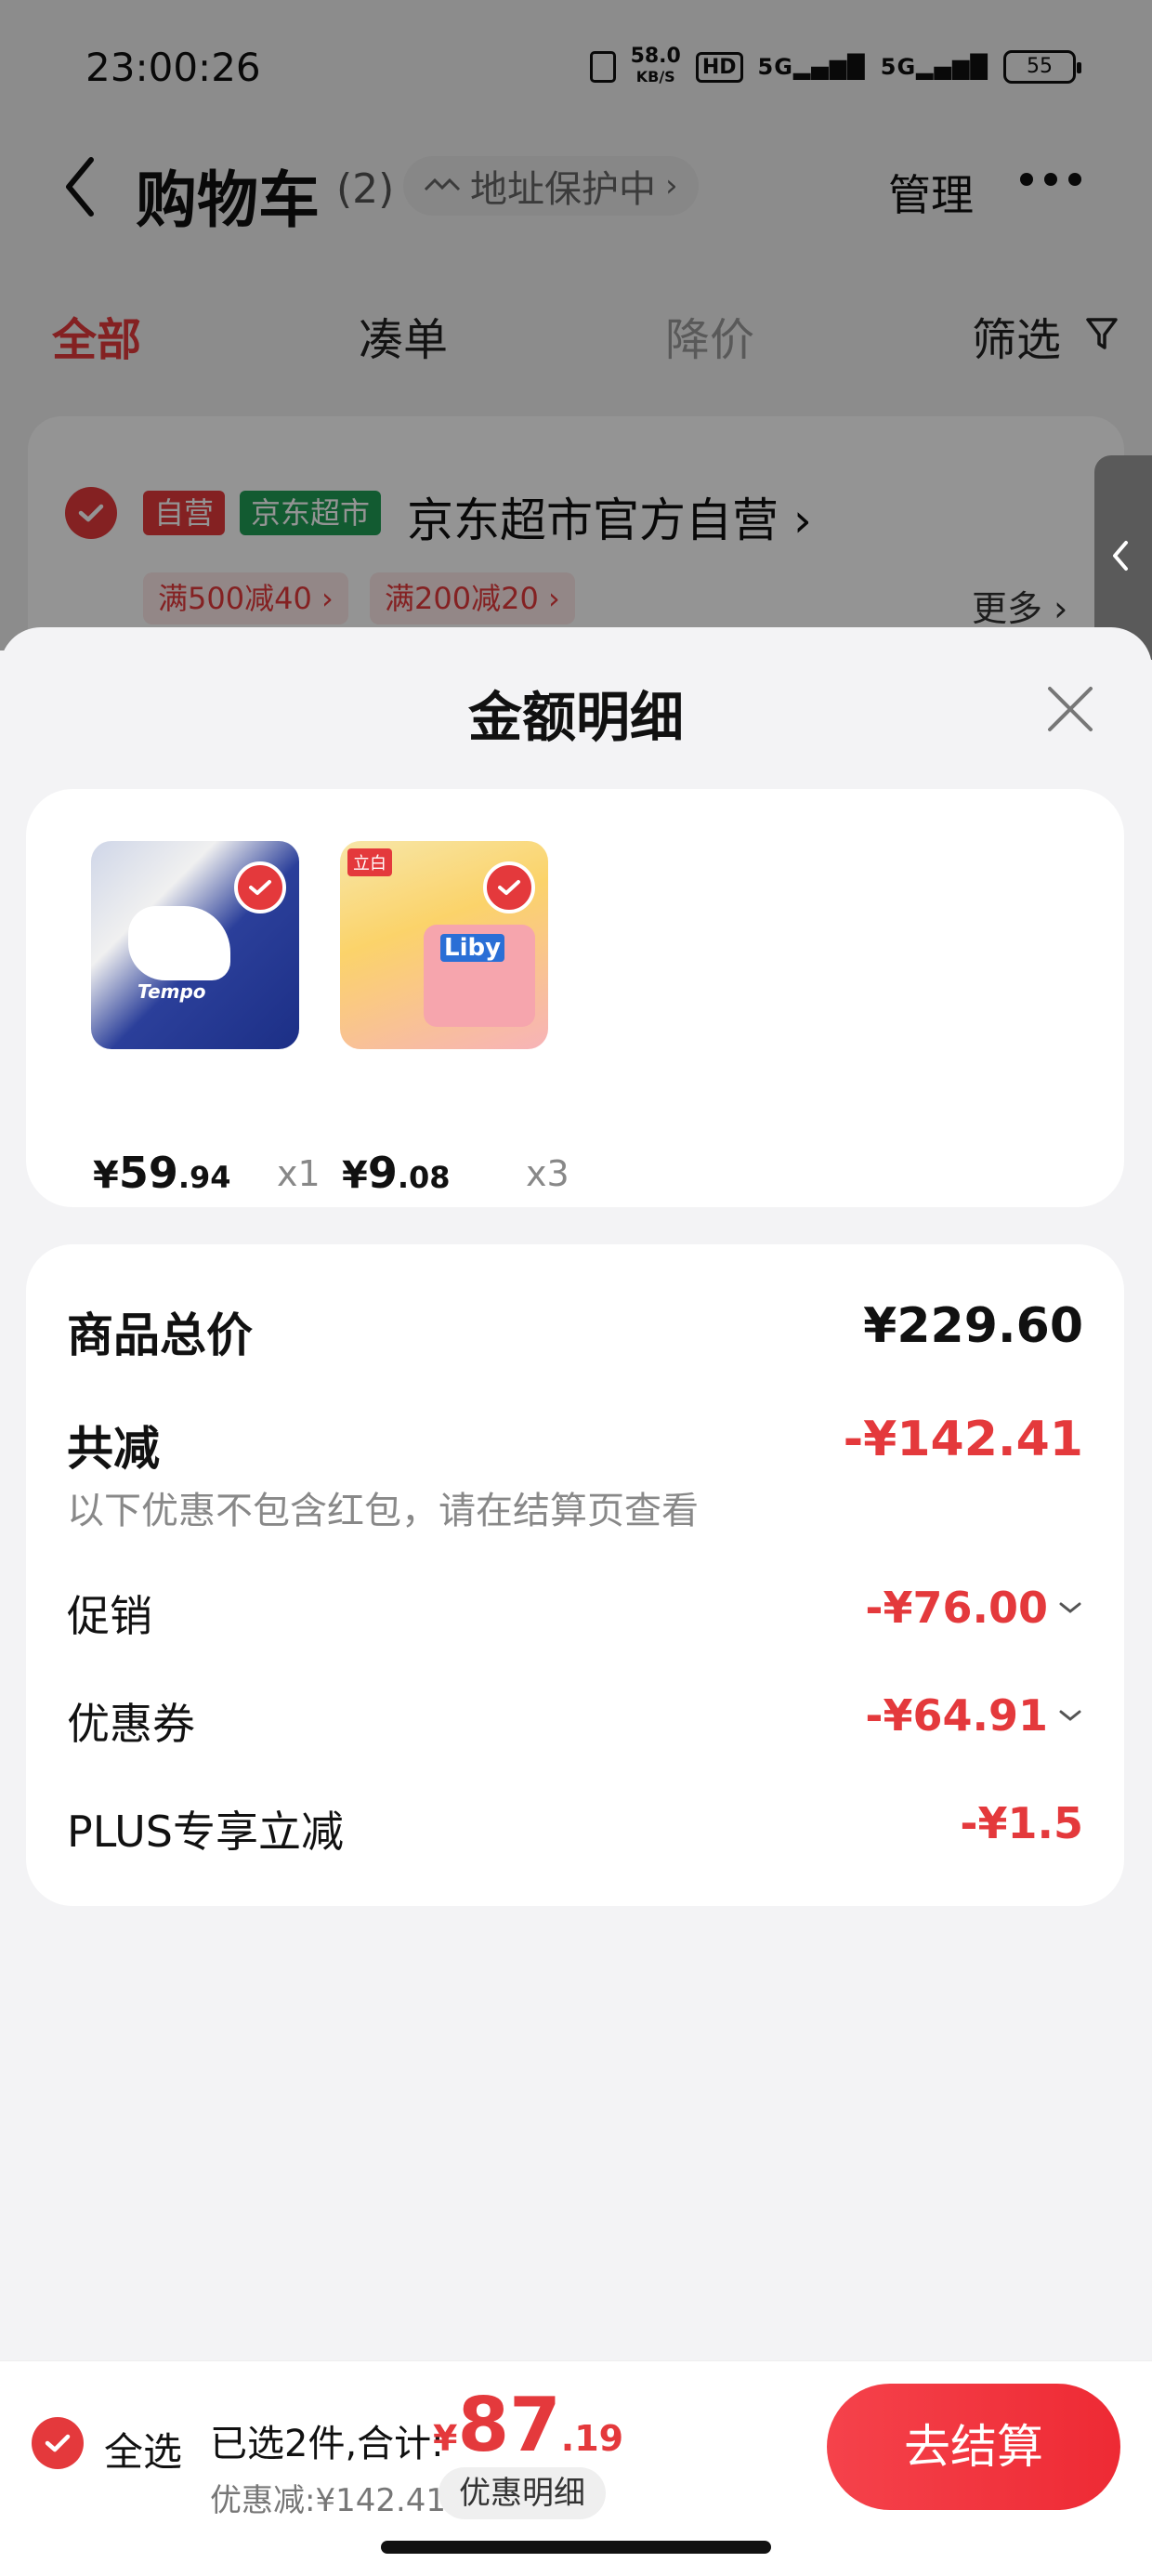 This screenshot has width=1152, height=2576. What do you see at coordinates (143, 2449) in the screenshot?
I see `select-all-label: 全选` at bounding box center [143, 2449].